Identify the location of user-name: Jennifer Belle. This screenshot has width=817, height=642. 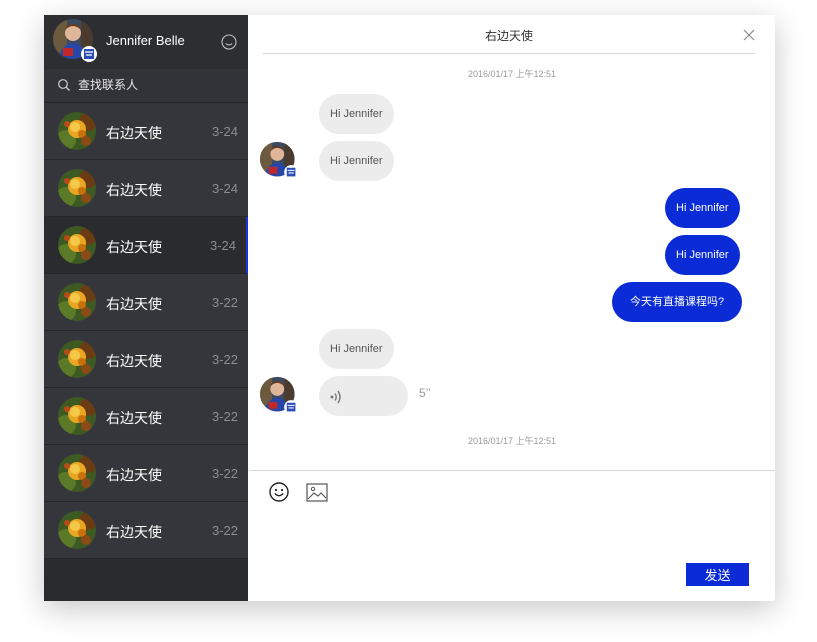
(145, 40).